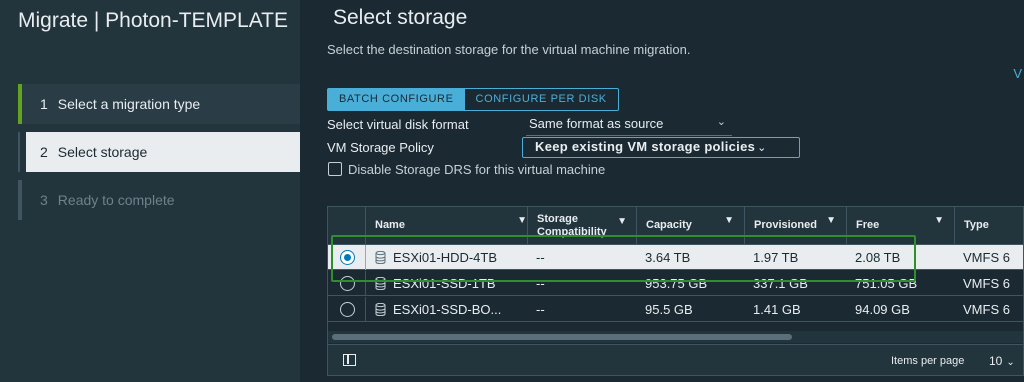  What do you see at coordinates (446, 257) in the screenshot?
I see `cell-name: ESXi01-HDD-4TB` at bounding box center [446, 257].